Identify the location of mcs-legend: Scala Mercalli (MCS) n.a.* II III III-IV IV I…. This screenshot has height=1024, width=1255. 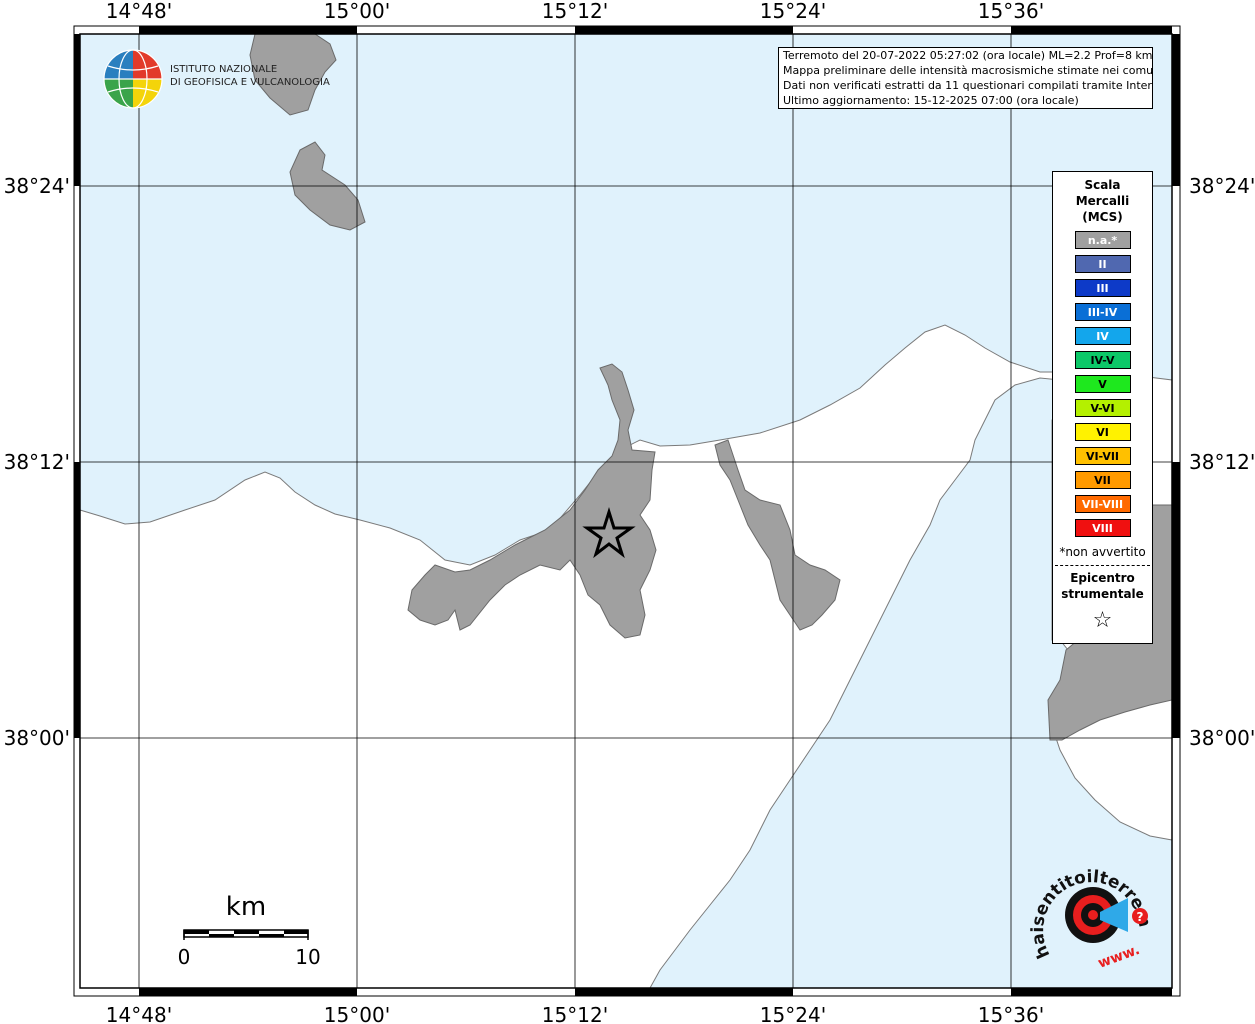
(1102, 407).